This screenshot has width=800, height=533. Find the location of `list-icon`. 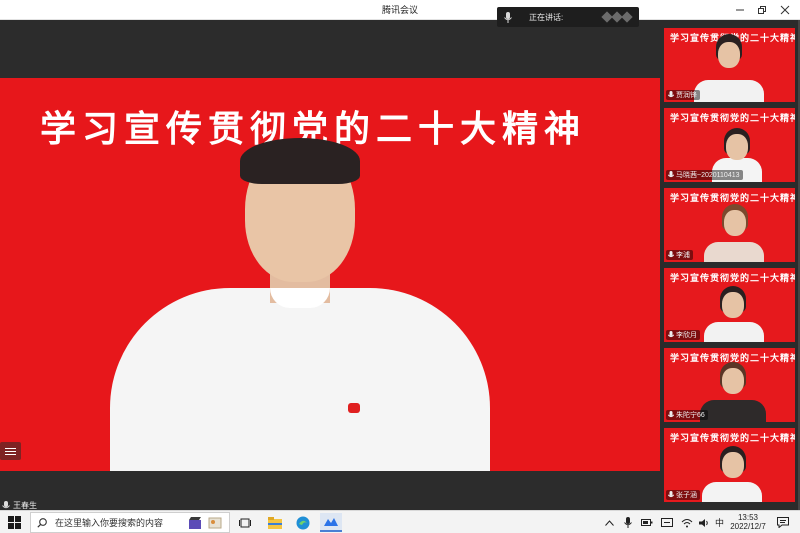

list-icon is located at coordinates (10, 451).